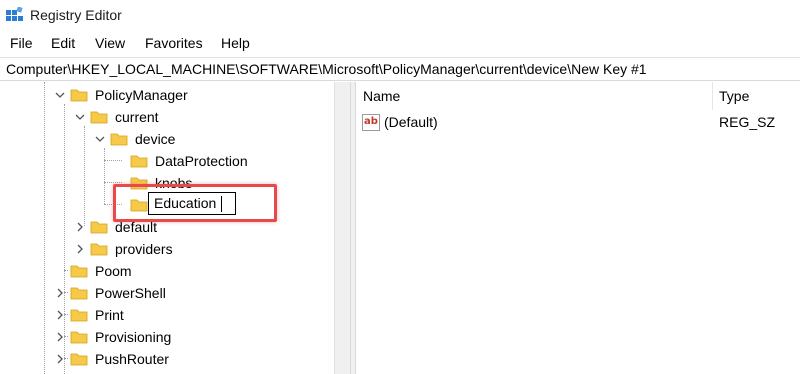 The image size is (800, 374). What do you see at coordinates (109, 315) in the screenshot?
I see `tree-node-label: Print` at bounding box center [109, 315].